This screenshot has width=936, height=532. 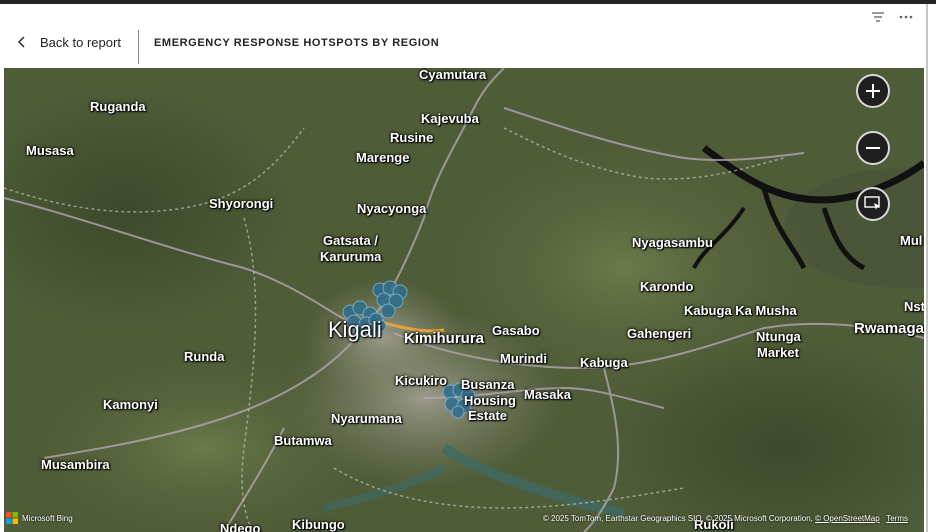 What do you see at coordinates (138, 47) in the screenshot?
I see `header-divider` at bounding box center [138, 47].